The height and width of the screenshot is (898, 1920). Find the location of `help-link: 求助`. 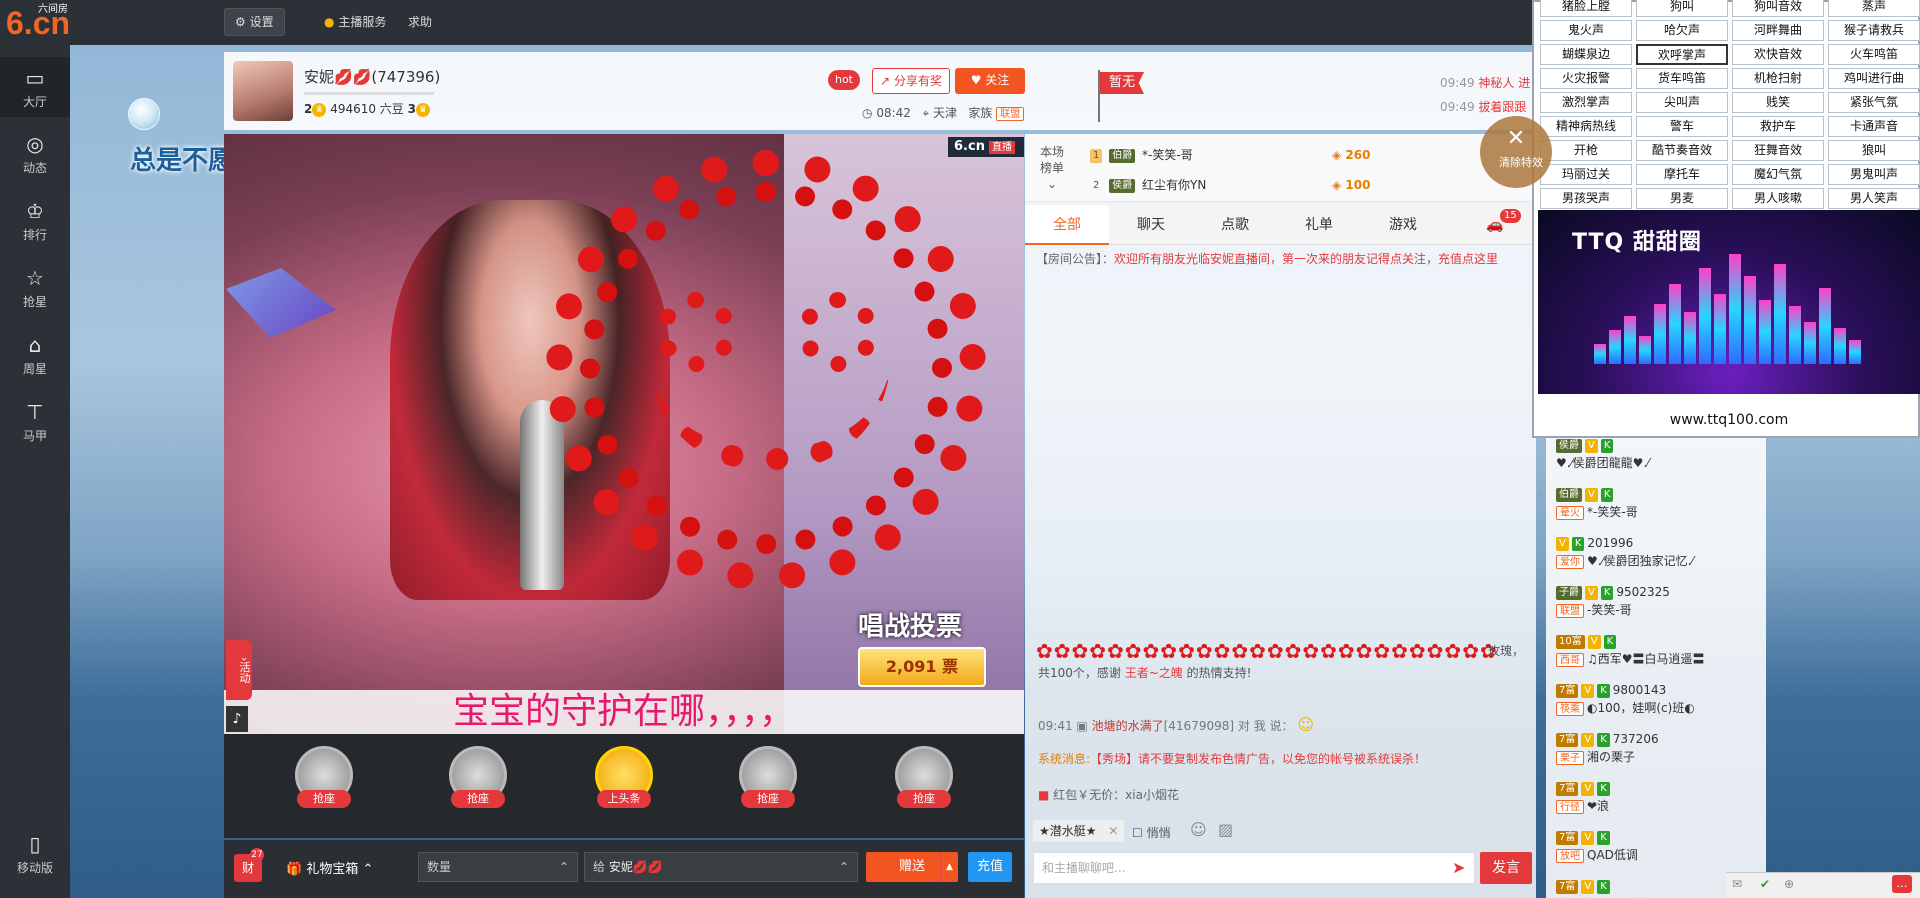

help-link: 求助 is located at coordinates (420, 22).